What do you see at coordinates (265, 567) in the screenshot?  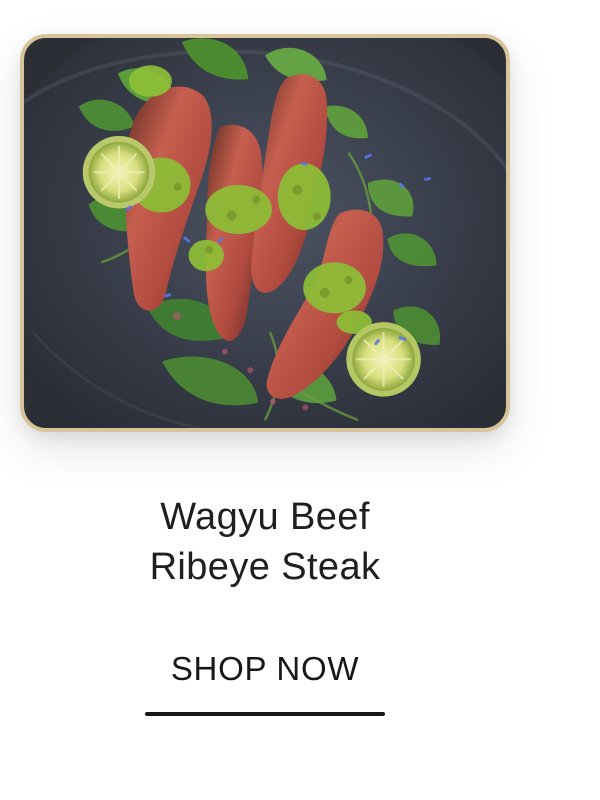 I see `product-title-line-2: Ribeye Steak` at bounding box center [265, 567].